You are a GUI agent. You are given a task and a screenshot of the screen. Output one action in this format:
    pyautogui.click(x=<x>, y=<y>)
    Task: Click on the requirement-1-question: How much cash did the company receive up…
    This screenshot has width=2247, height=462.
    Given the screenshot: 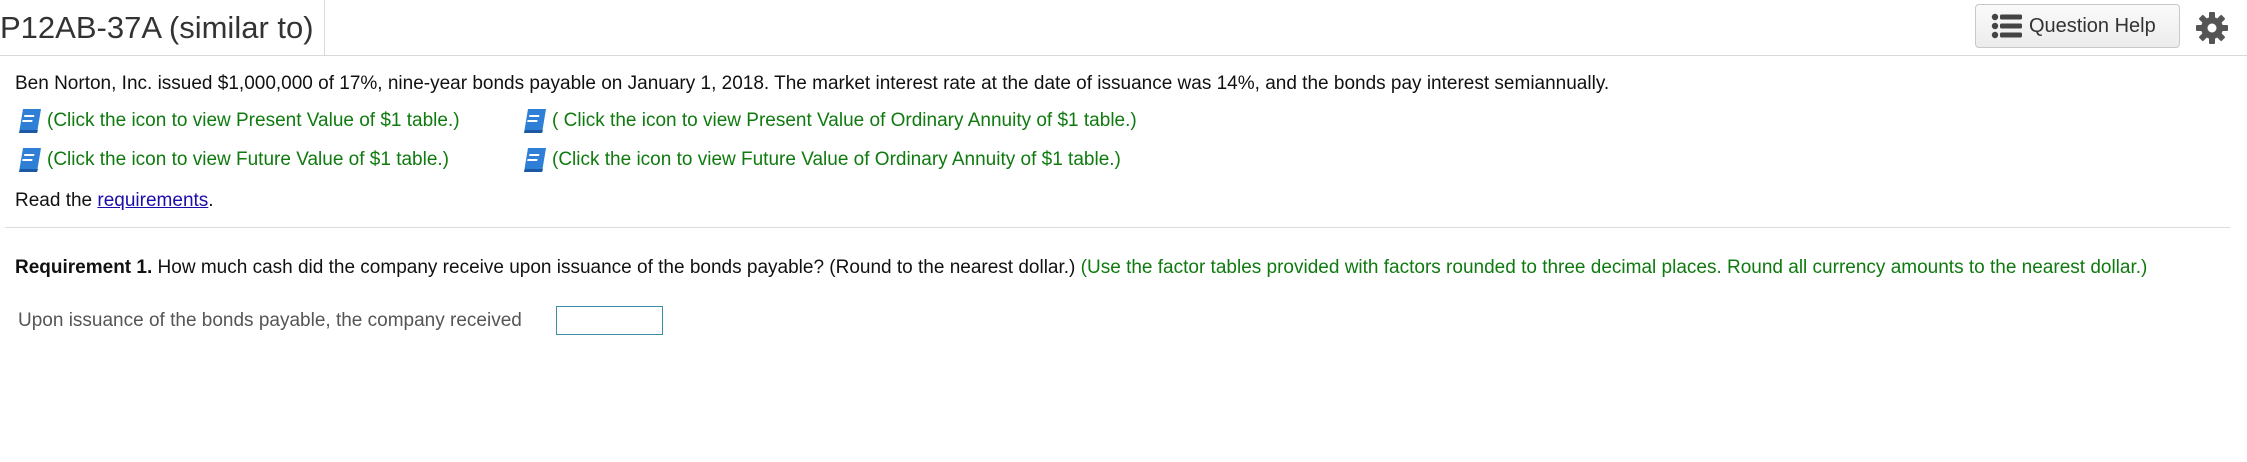 What is the action you would take?
    pyautogui.click(x=616, y=267)
    